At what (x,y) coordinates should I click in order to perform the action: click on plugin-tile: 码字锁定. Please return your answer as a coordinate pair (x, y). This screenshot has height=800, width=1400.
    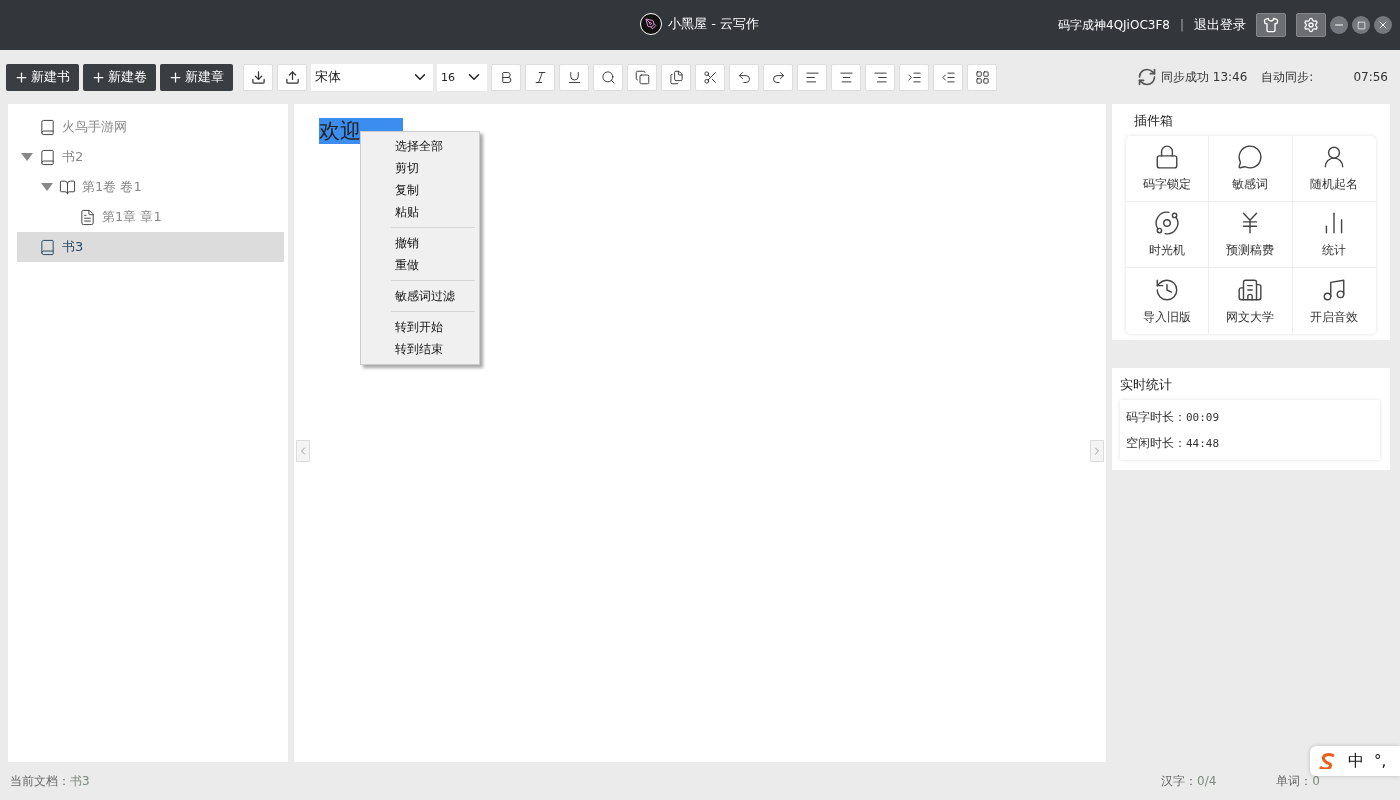
    Looking at the image, I should click on (1168, 169).